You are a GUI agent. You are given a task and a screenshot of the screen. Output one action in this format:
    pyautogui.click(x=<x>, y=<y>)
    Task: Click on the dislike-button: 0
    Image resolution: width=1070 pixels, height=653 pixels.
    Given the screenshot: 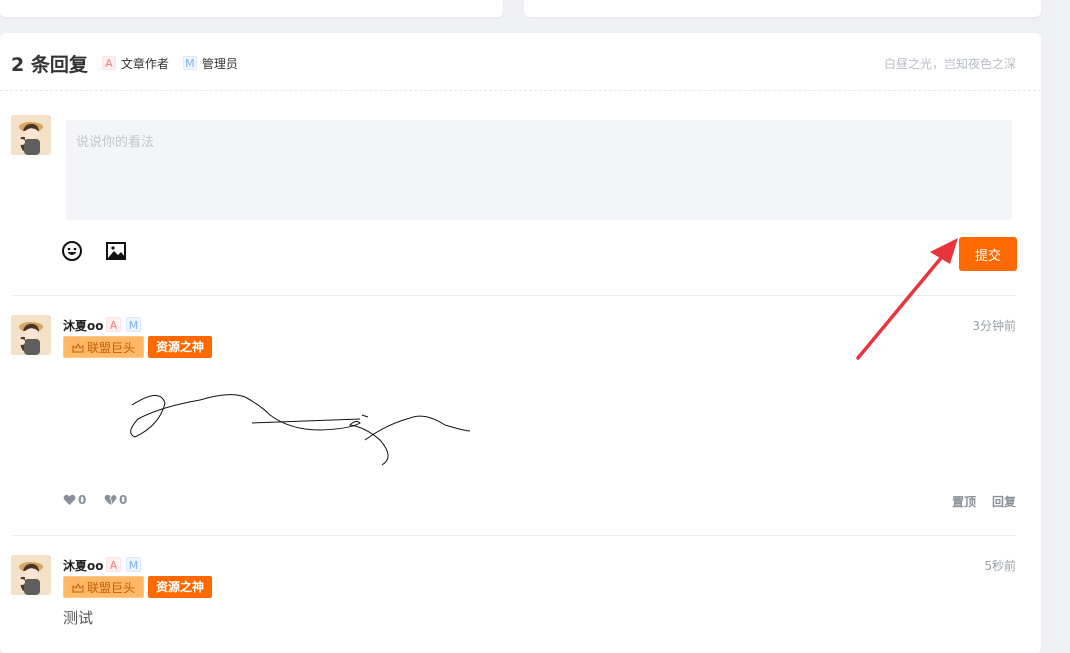 What is the action you would take?
    pyautogui.click(x=115, y=500)
    